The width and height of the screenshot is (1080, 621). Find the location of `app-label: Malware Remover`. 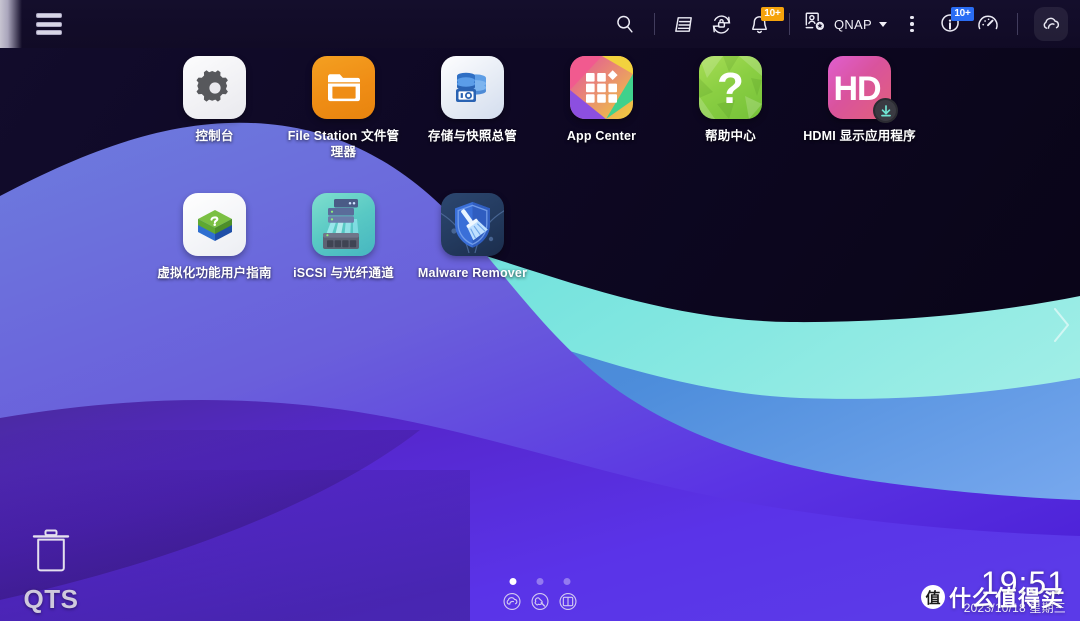

app-label: Malware Remover is located at coordinates (472, 273).